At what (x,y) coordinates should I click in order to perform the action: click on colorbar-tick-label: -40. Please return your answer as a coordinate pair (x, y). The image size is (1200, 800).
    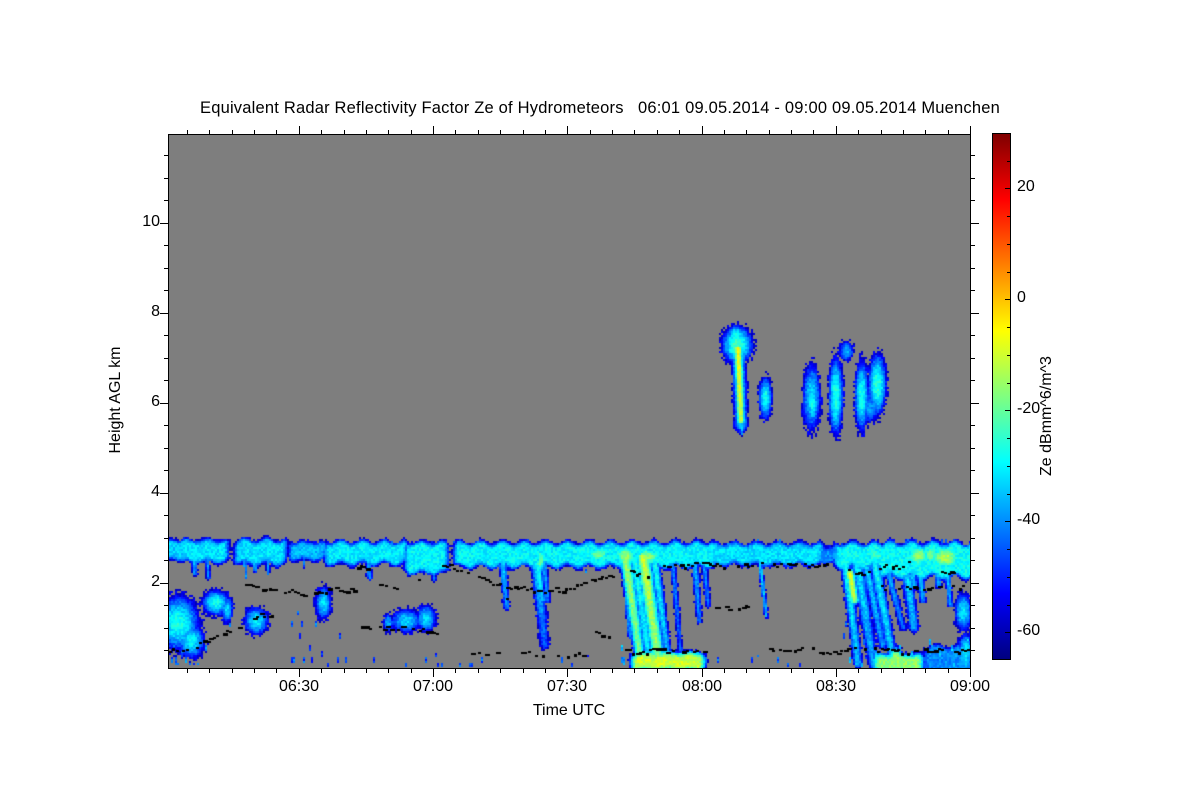
    Looking at the image, I should click on (1029, 519).